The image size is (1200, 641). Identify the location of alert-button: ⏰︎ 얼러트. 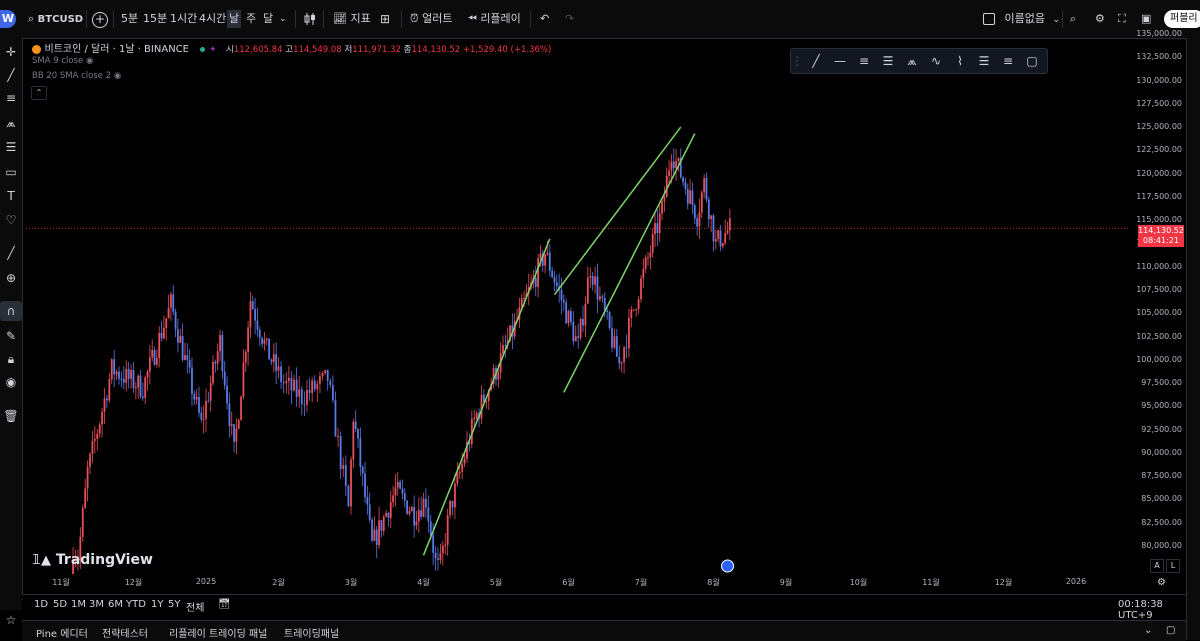
(431, 19).